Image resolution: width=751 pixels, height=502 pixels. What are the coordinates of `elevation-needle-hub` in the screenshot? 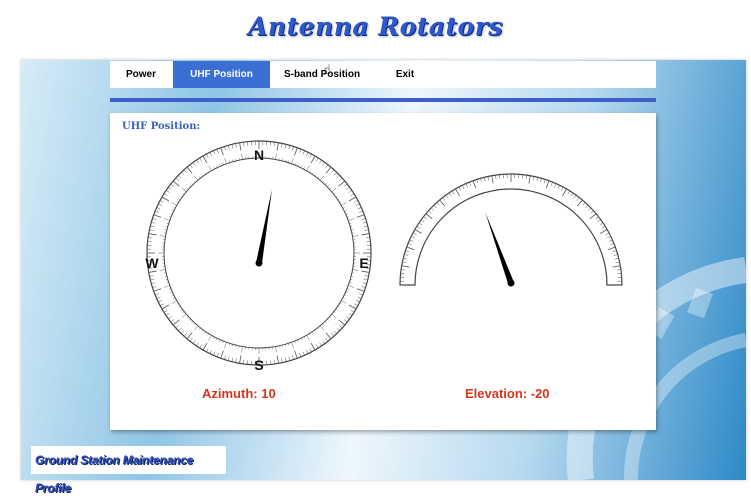 It's located at (511, 283).